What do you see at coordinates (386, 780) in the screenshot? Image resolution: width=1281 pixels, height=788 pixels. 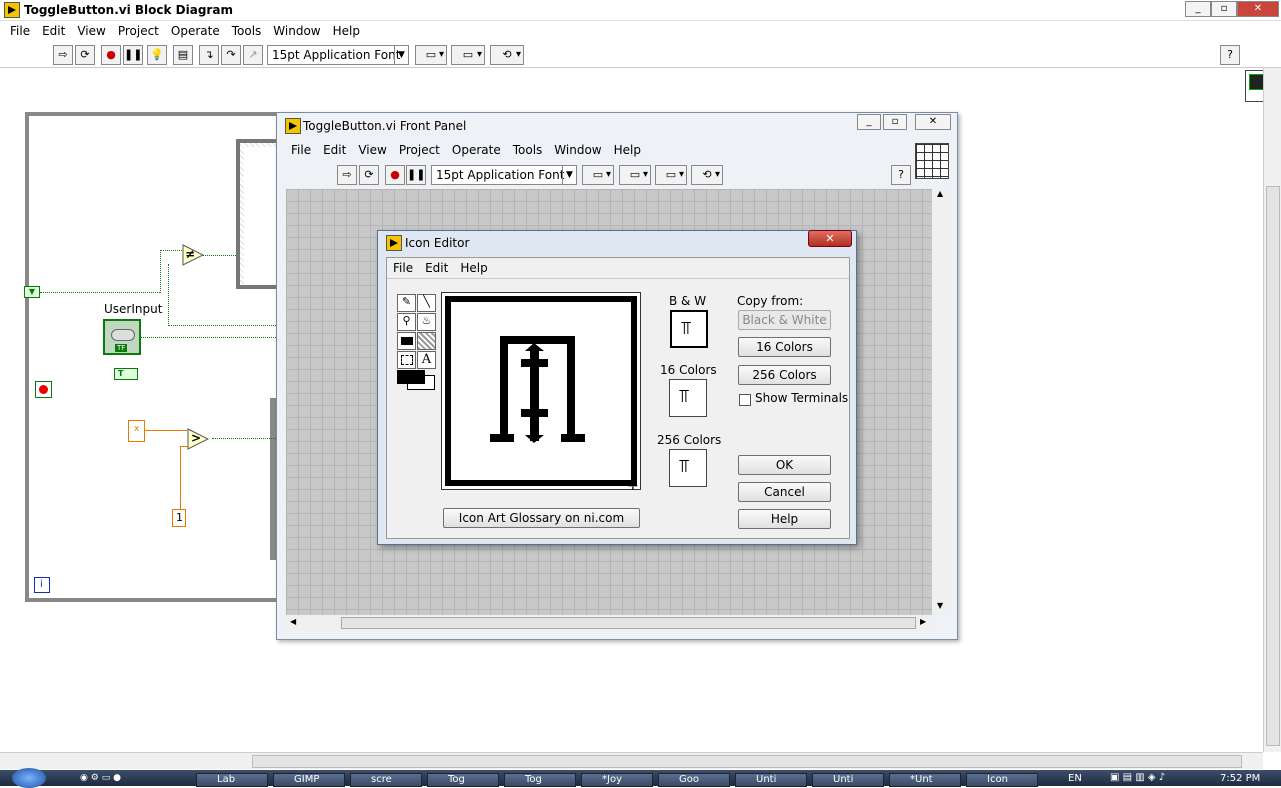 I see `taskbar-item: scre` at bounding box center [386, 780].